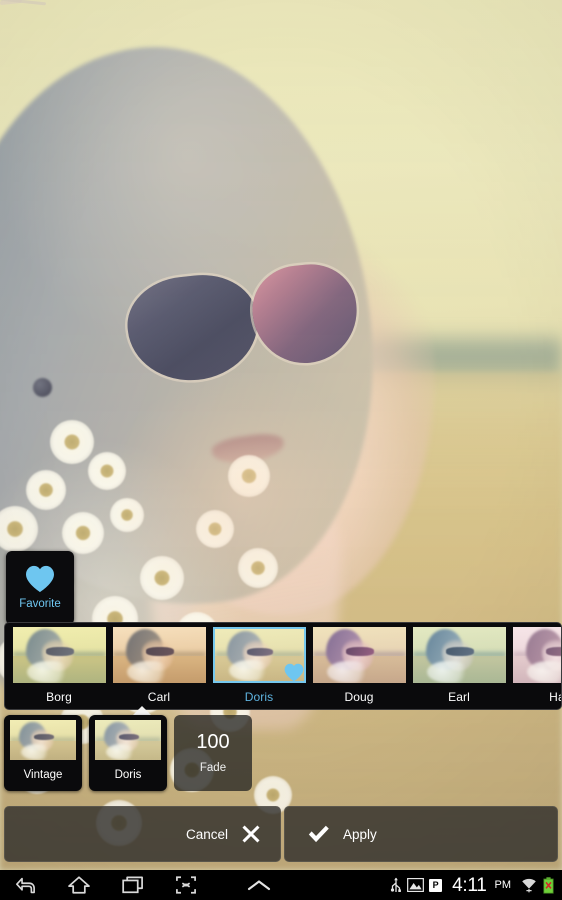 Image resolution: width=562 pixels, height=900 pixels. Describe the element at coordinates (421, 834) in the screenshot. I see `apply-button: Apply` at that location.